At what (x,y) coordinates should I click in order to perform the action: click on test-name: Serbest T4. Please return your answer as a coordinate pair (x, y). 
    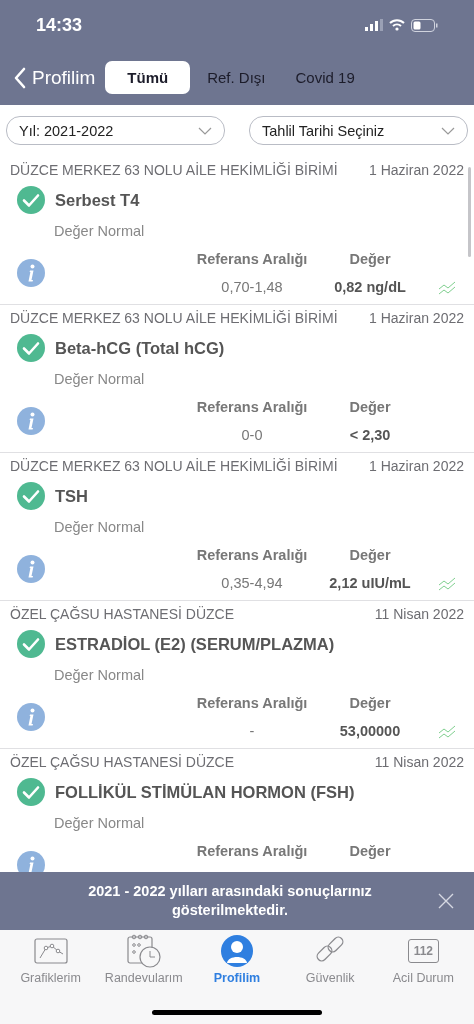
    Looking at the image, I should click on (97, 200).